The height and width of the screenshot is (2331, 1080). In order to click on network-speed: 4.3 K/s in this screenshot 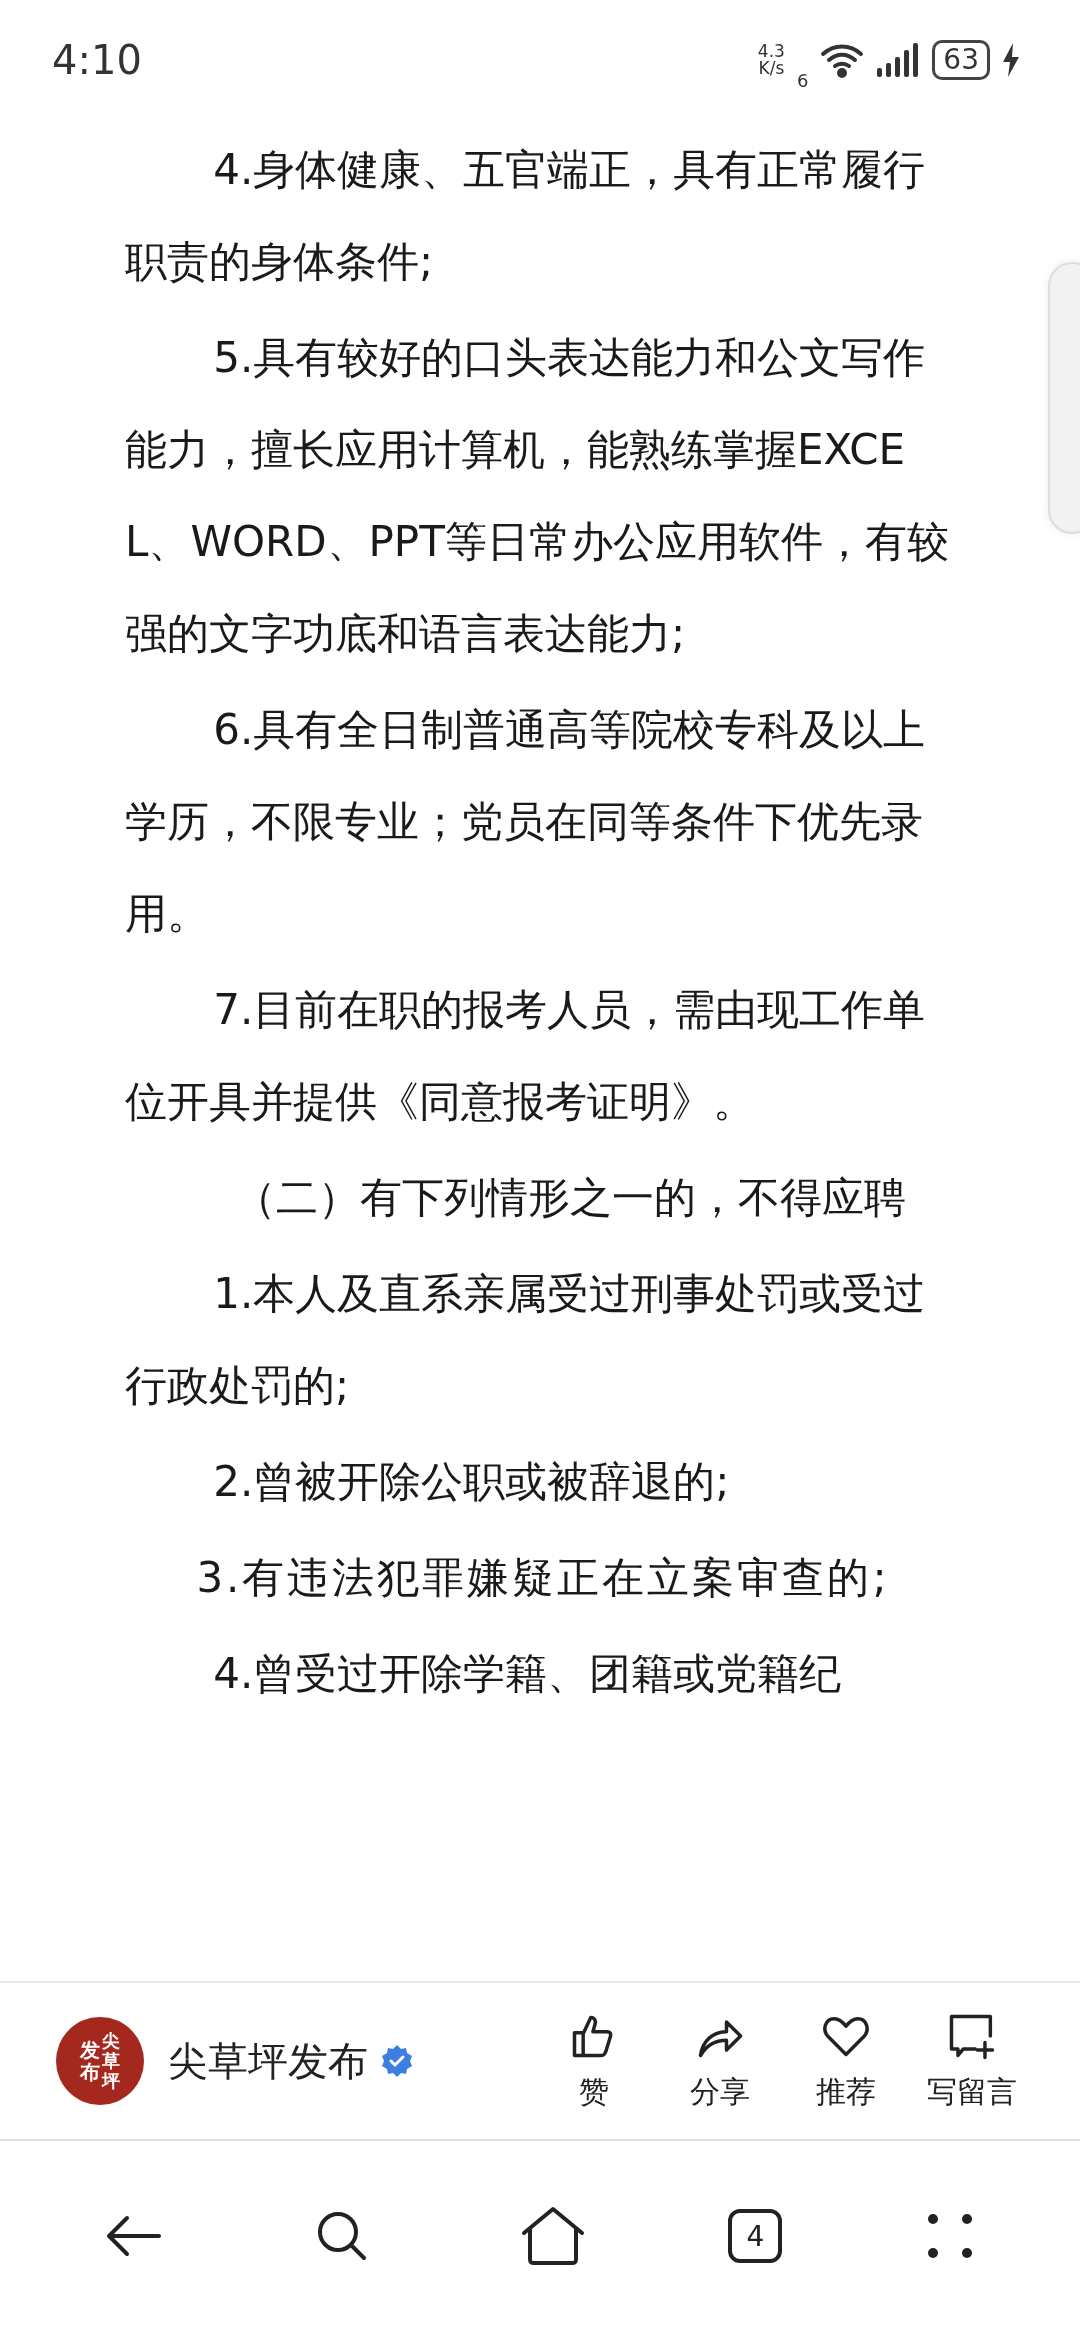, I will do `click(771, 60)`.